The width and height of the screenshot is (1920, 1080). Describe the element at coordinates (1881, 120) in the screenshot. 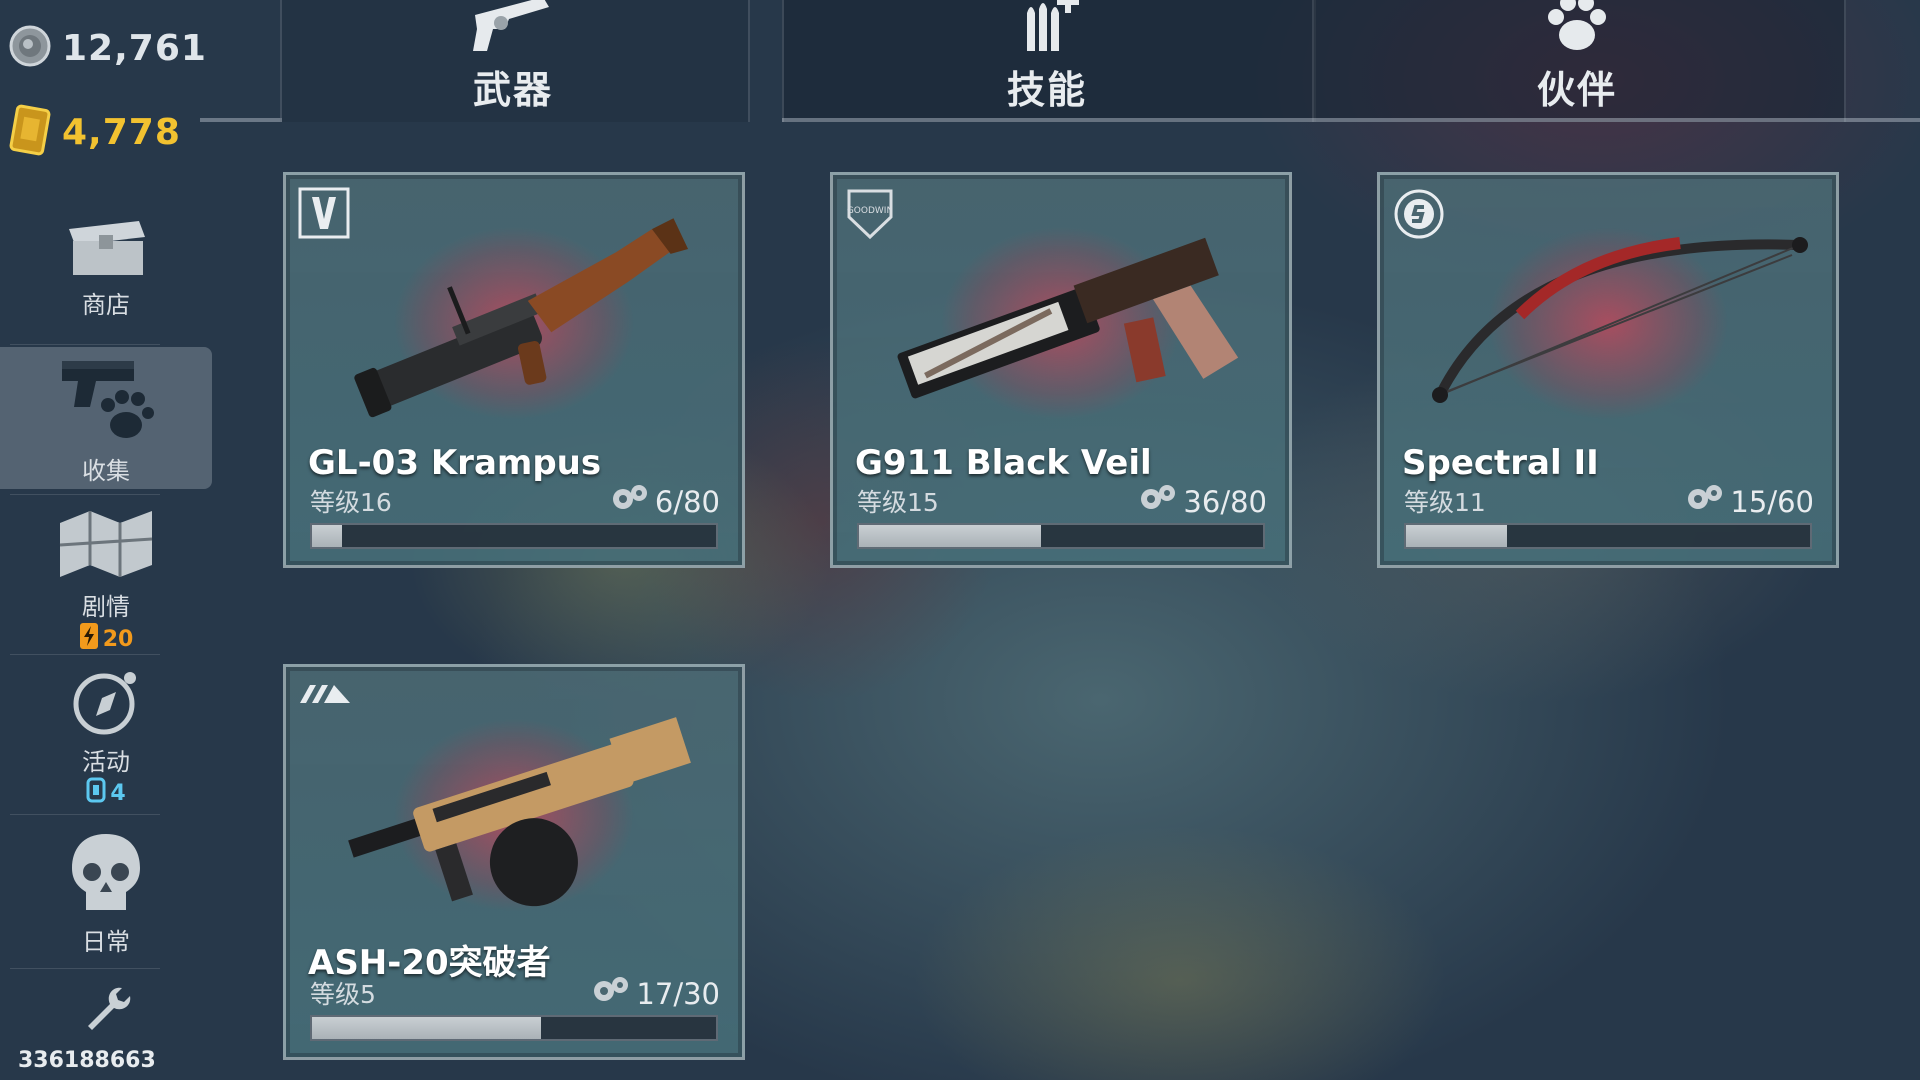

I see `tab-bar-end` at that location.